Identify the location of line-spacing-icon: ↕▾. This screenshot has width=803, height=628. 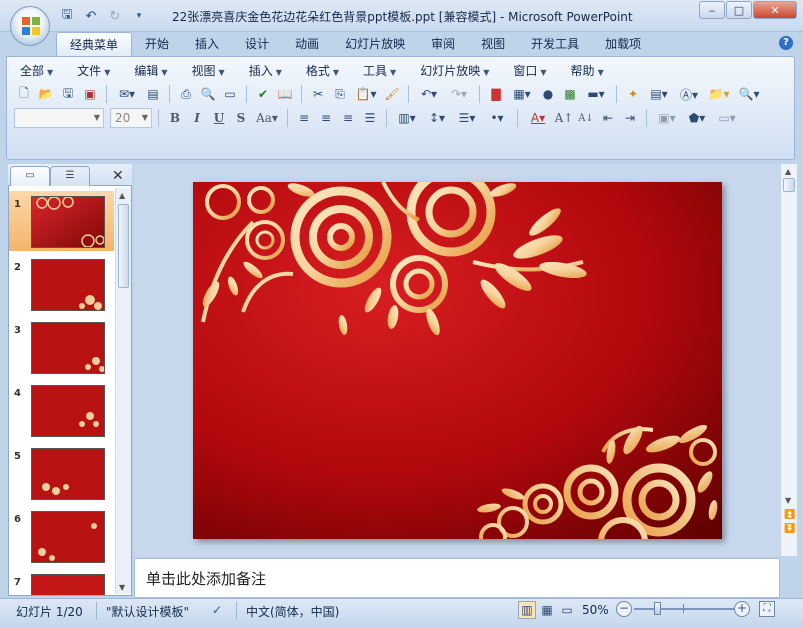
(437, 118).